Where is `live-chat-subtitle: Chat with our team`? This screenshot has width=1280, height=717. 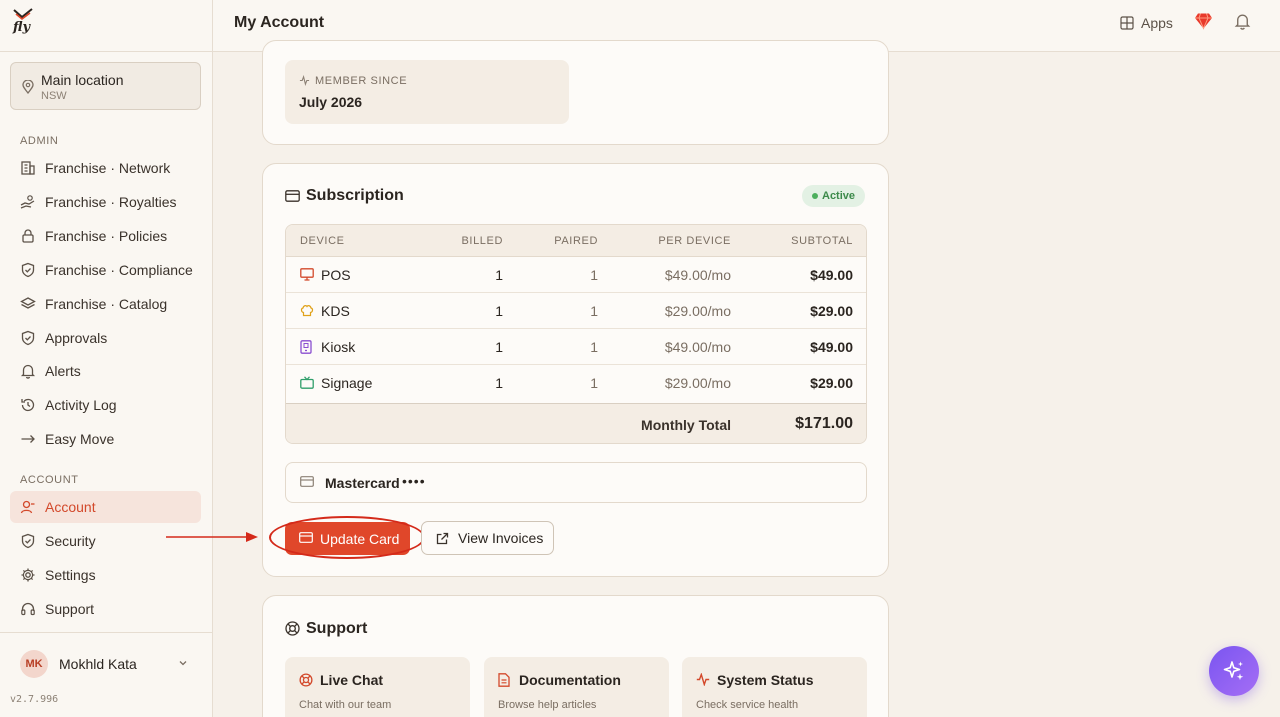
live-chat-subtitle: Chat with our team is located at coordinates (345, 705).